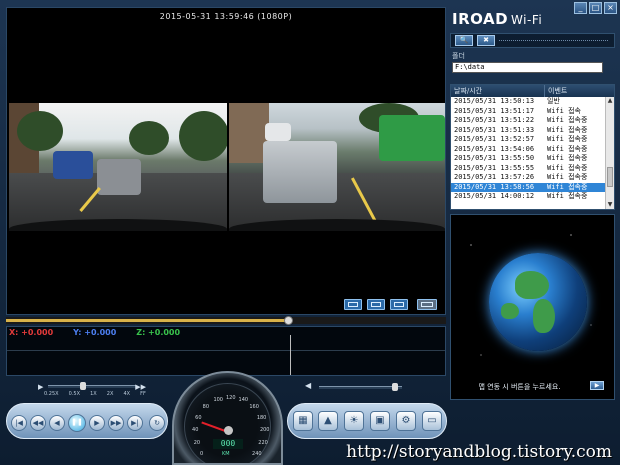  I want to click on recording-list-header: 날짜/시간 이벤트, so click(532, 91).